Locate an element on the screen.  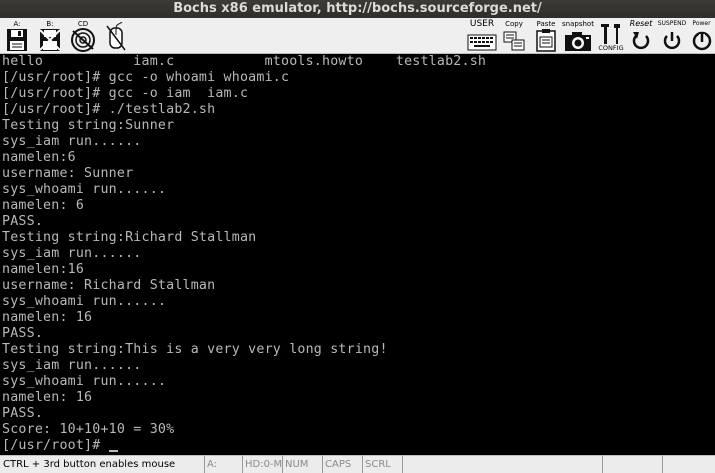
status-scroll-lock: SCRL is located at coordinates (382, 464).